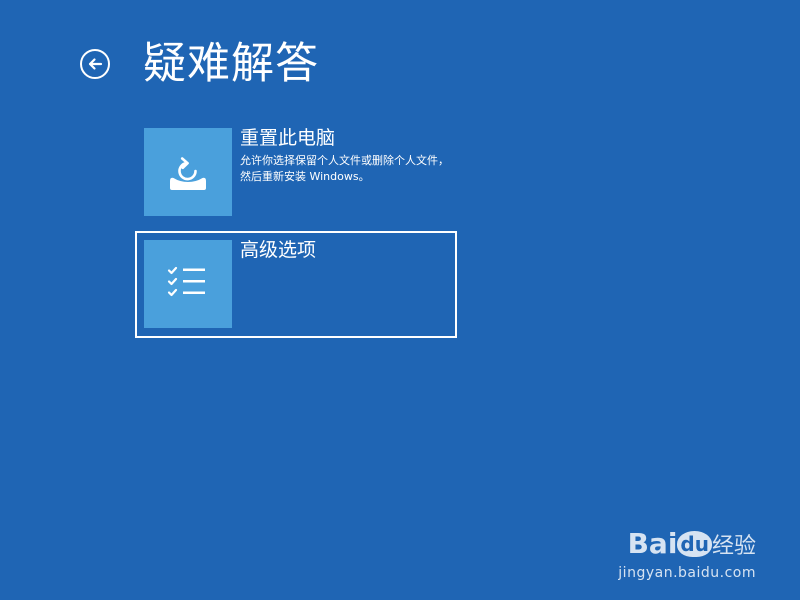 This screenshot has width=800, height=600. I want to click on advanced-options-option: 高级选项, so click(296, 284).